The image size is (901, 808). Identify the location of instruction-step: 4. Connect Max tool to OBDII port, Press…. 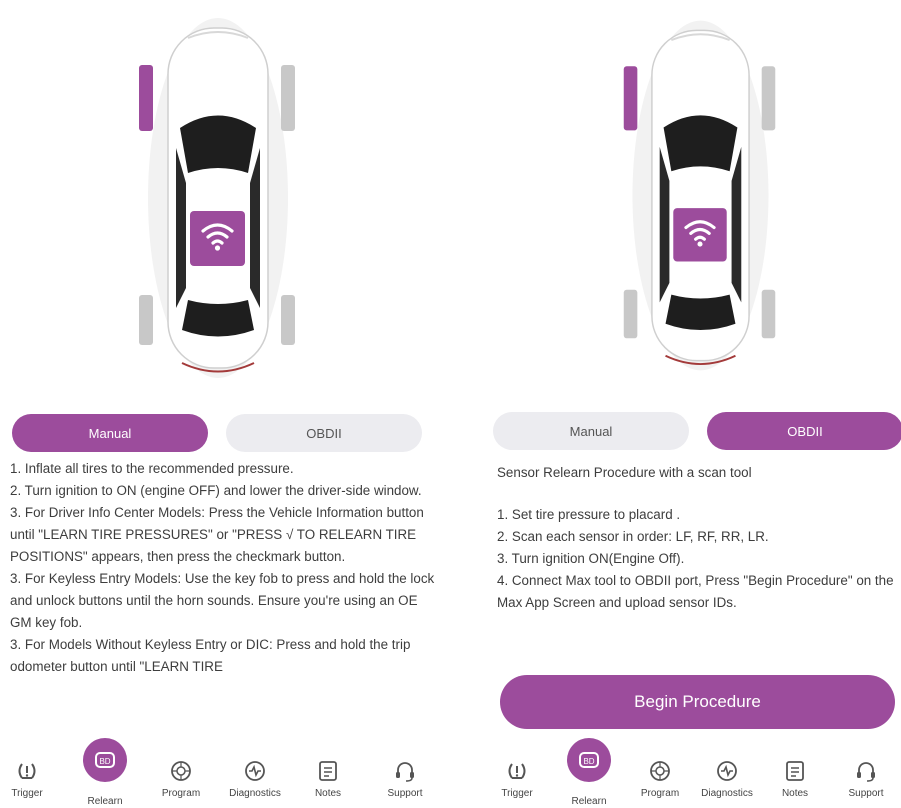
(695, 591).